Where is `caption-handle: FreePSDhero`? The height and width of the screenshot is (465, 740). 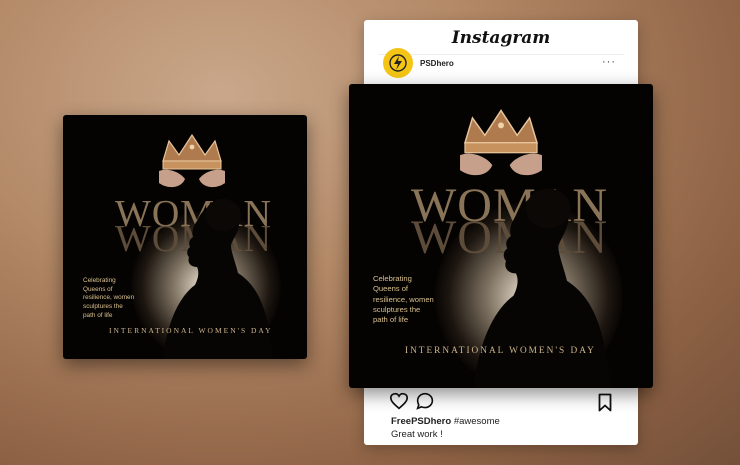 caption-handle: FreePSDhero is located at coordinates (421, 421).